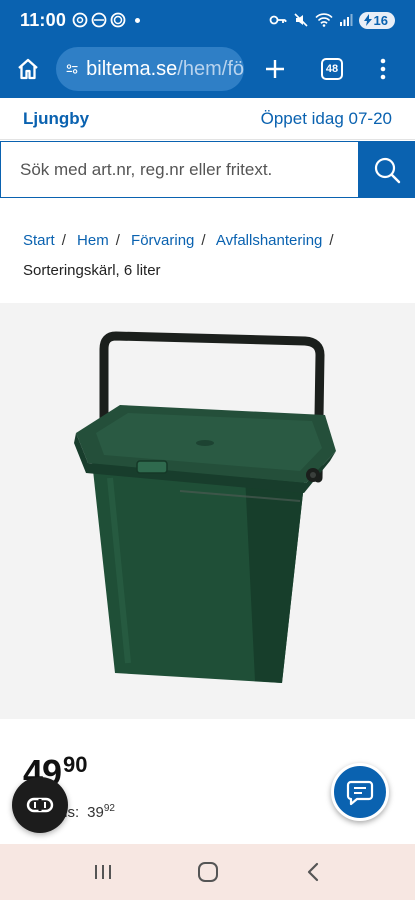 The height and width of the screenshot is (900, 415). I want to click on home-icon, so click(28, 69).